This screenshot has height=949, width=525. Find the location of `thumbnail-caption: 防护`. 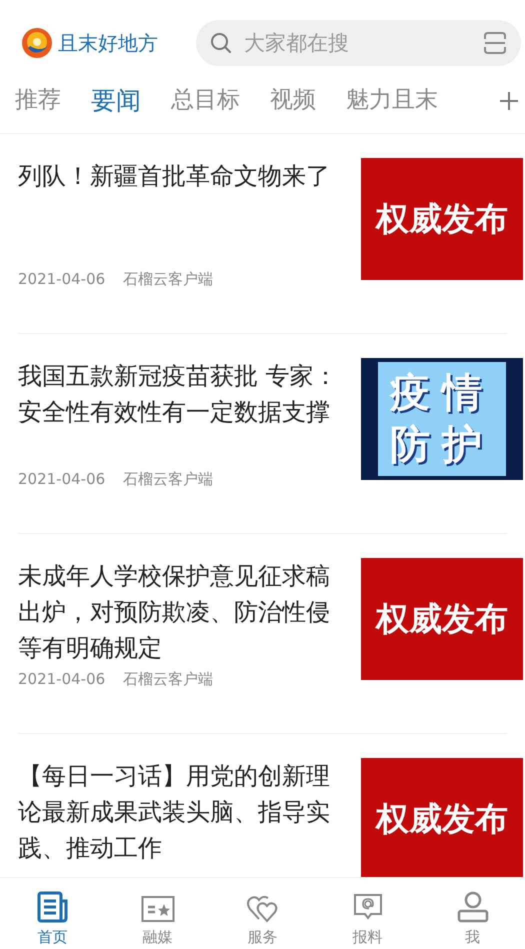

thumbnail-caption: 防护 is located at coordinates (442, 445).